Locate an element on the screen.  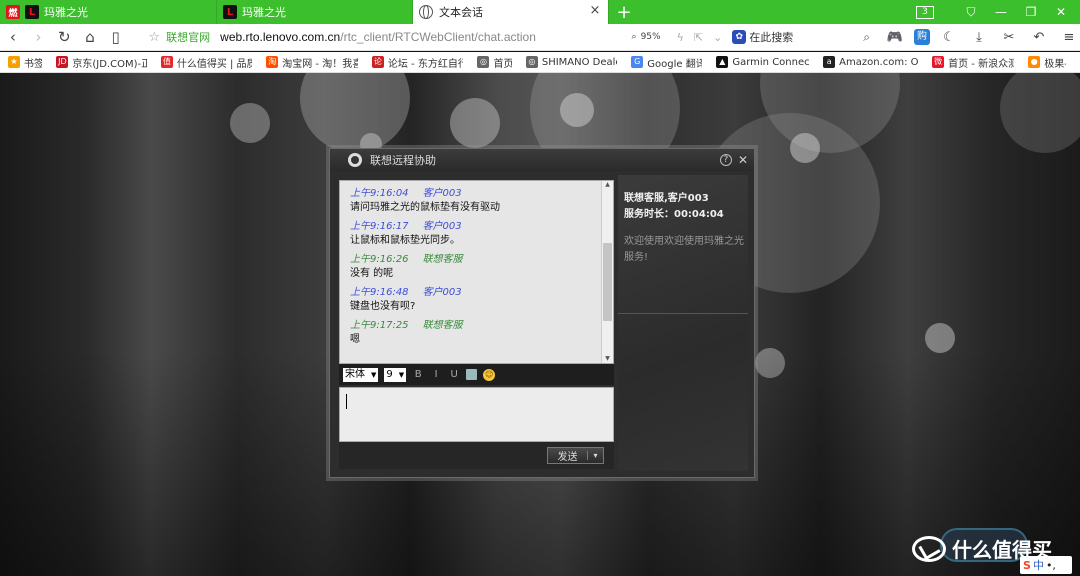
weibo-icon: 微 is located at coordinates (938, 62).